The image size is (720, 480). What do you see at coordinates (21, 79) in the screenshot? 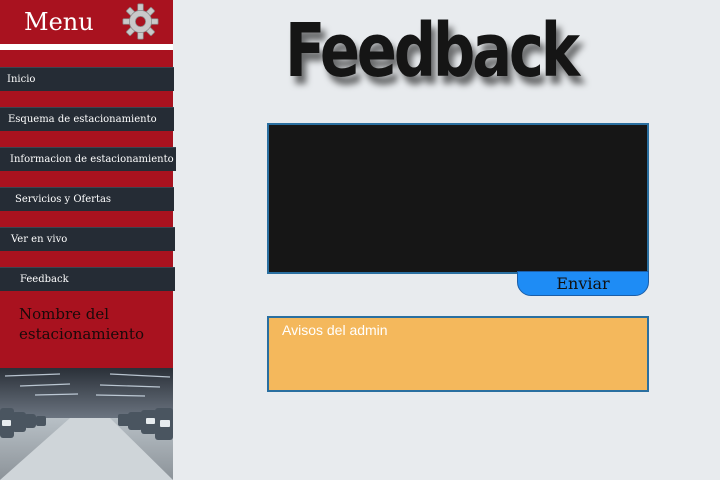
I see `nav-item-label: Inicio` at bounding box center [21, 79].